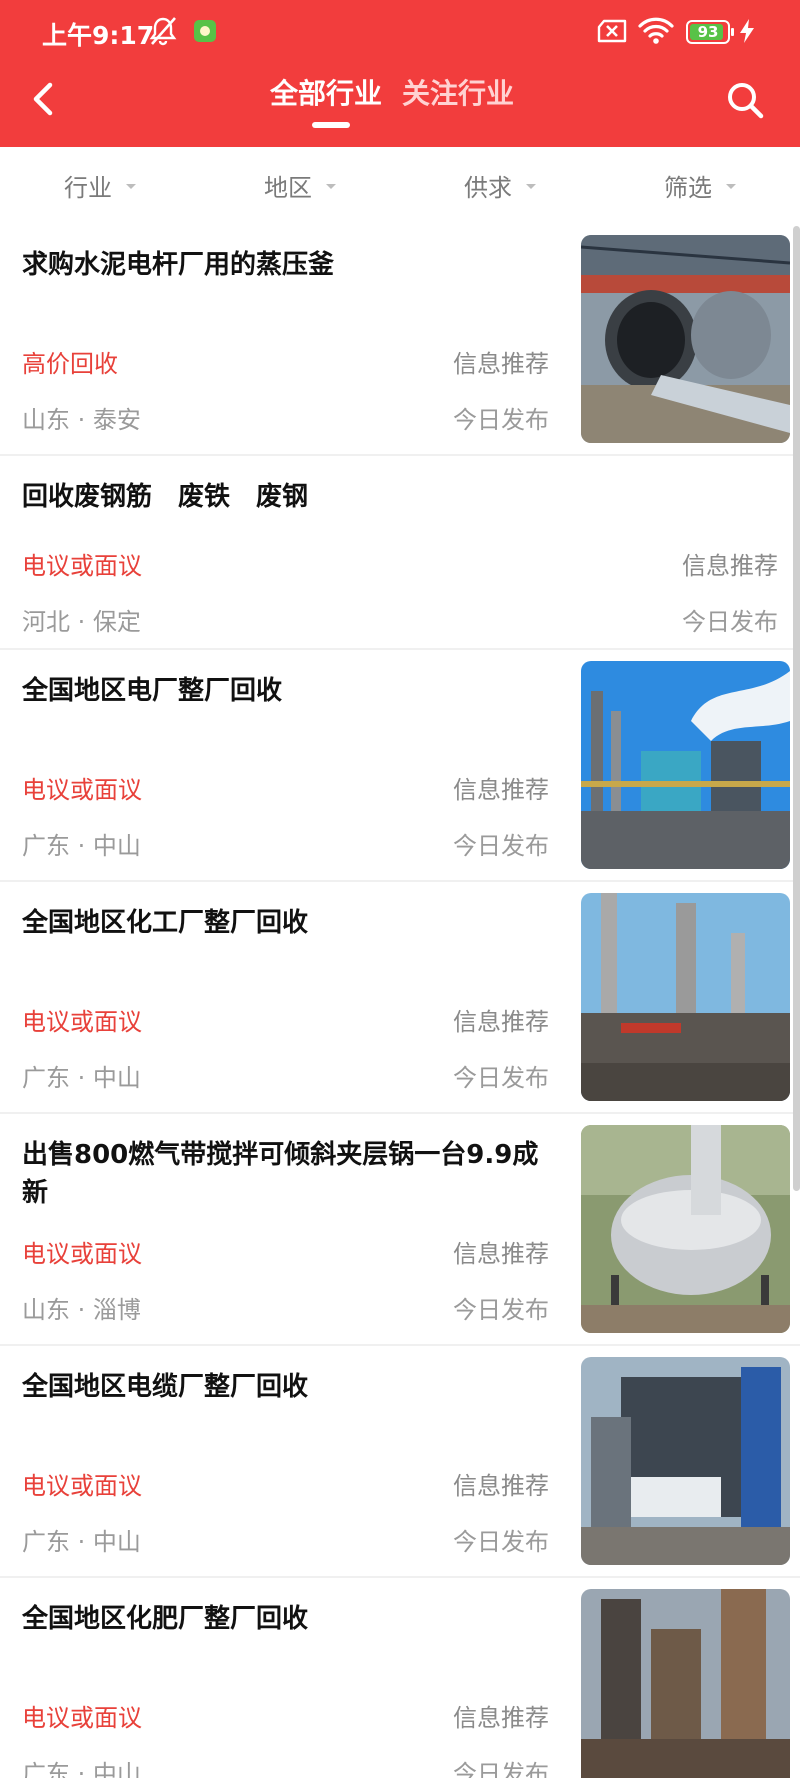 The image size is (800, 1778). What do you see at coordinates (400, 553) in the screenshot?
I see `list-item: 回收废钢筋 废铁 废钢 电议或面议 信息推荐 河北 · 保定 今日发布` at bounding box center [400, 553].